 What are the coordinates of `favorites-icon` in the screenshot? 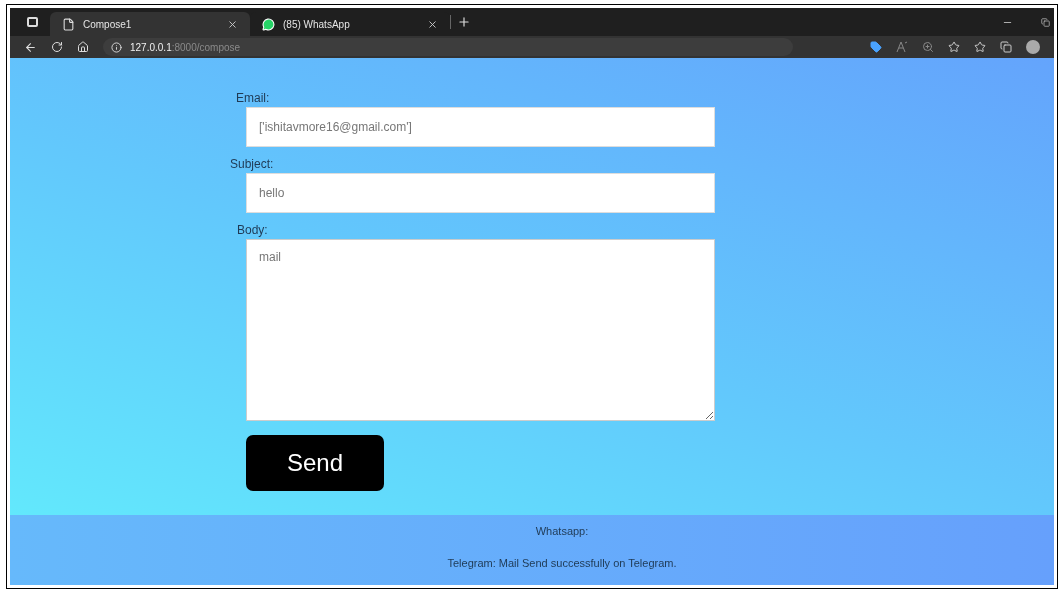 It's located at (980, 47).